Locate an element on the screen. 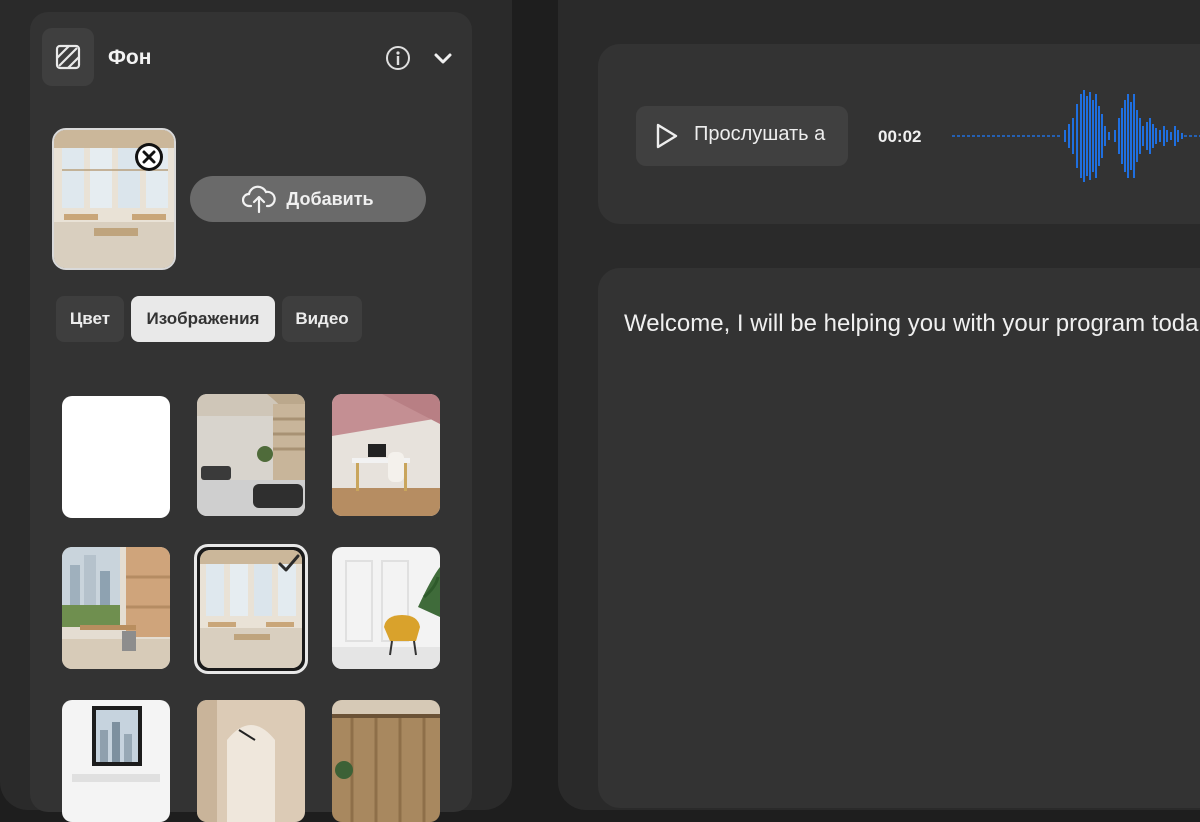 The width and height of the screenshot is (1200, 822). listen-button: Прослушать а is located at coordinates (742, 136).